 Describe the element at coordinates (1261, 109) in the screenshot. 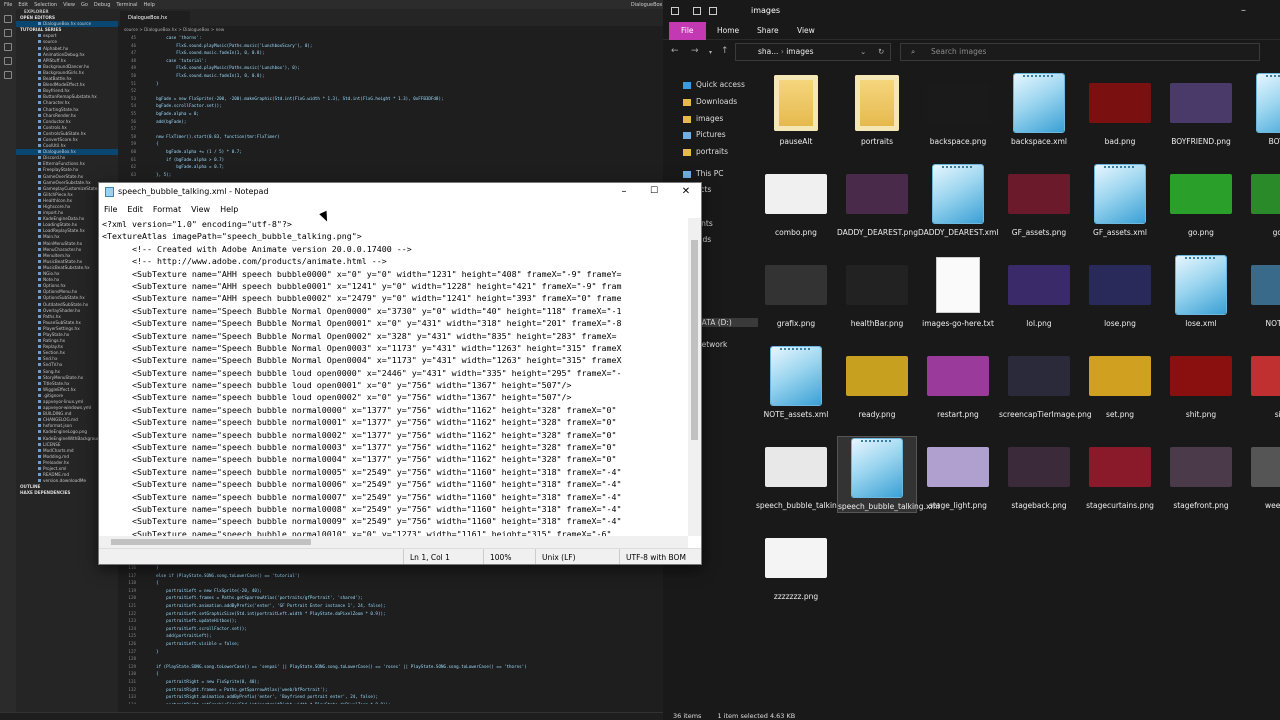

I see `file-tile: BOYFRI` at that location.